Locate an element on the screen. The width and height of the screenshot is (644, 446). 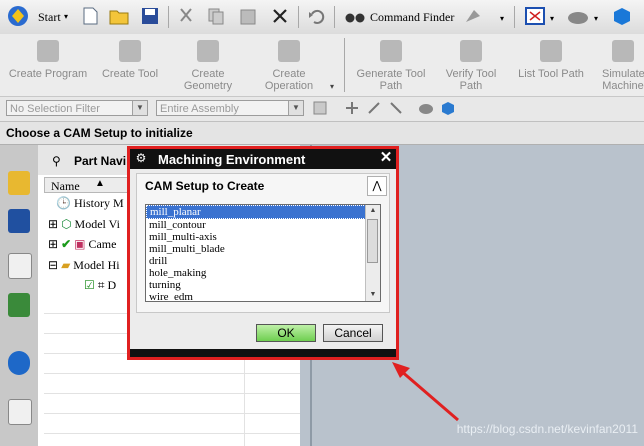
tree-item-cameras: ⊞ ✔ ▣ Came is located at coordinates (82, 246).